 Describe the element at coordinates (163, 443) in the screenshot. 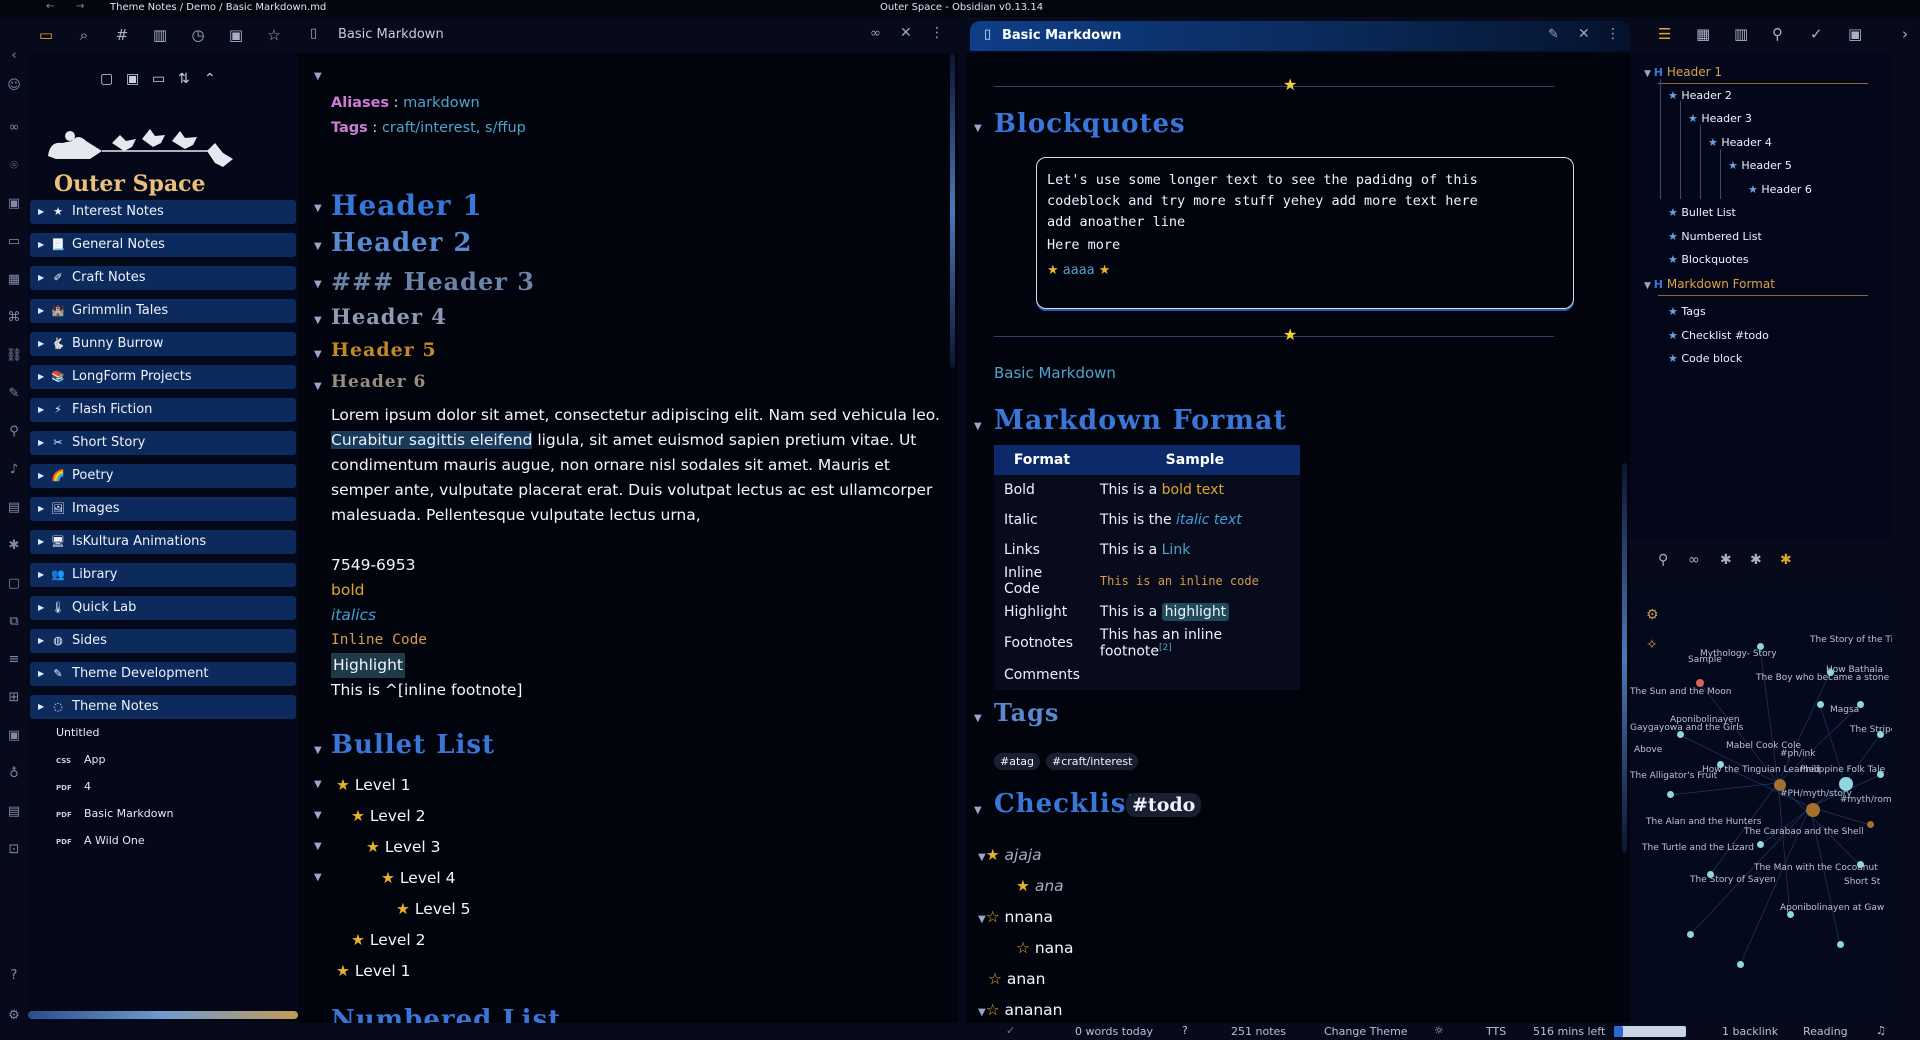

I see `folder-item: ▶ ✂ Short Story` at that location.